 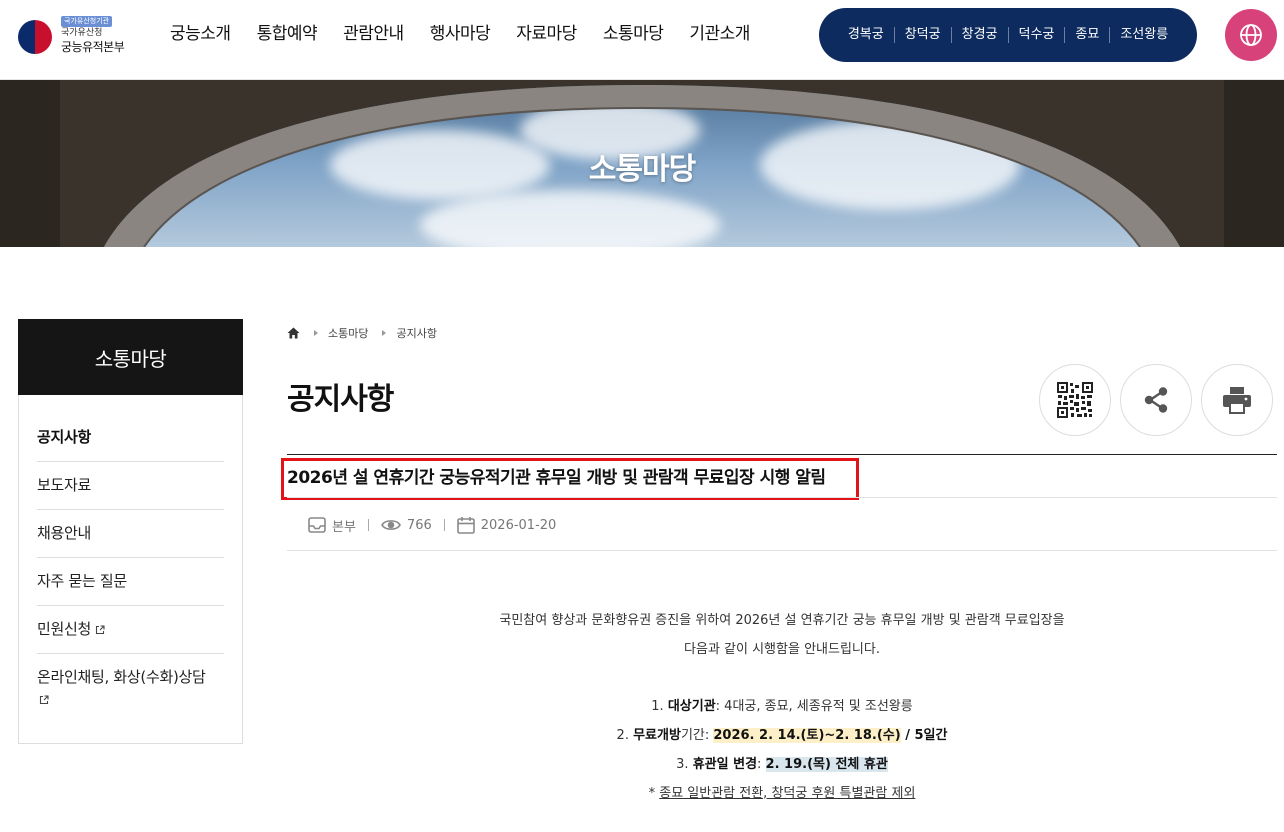 What do you see at coordinates (923, 35) in the screenshot?
I see `palace-link-changdeokgung: 창덕궁` at bounding box center [923, 35].